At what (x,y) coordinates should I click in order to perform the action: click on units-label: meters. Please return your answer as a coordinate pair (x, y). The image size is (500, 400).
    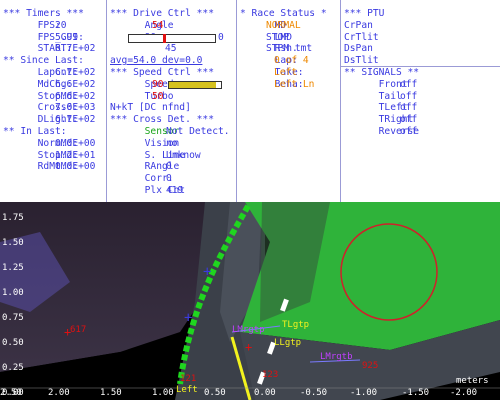
    Looking at the image, I should click on (472, 381).